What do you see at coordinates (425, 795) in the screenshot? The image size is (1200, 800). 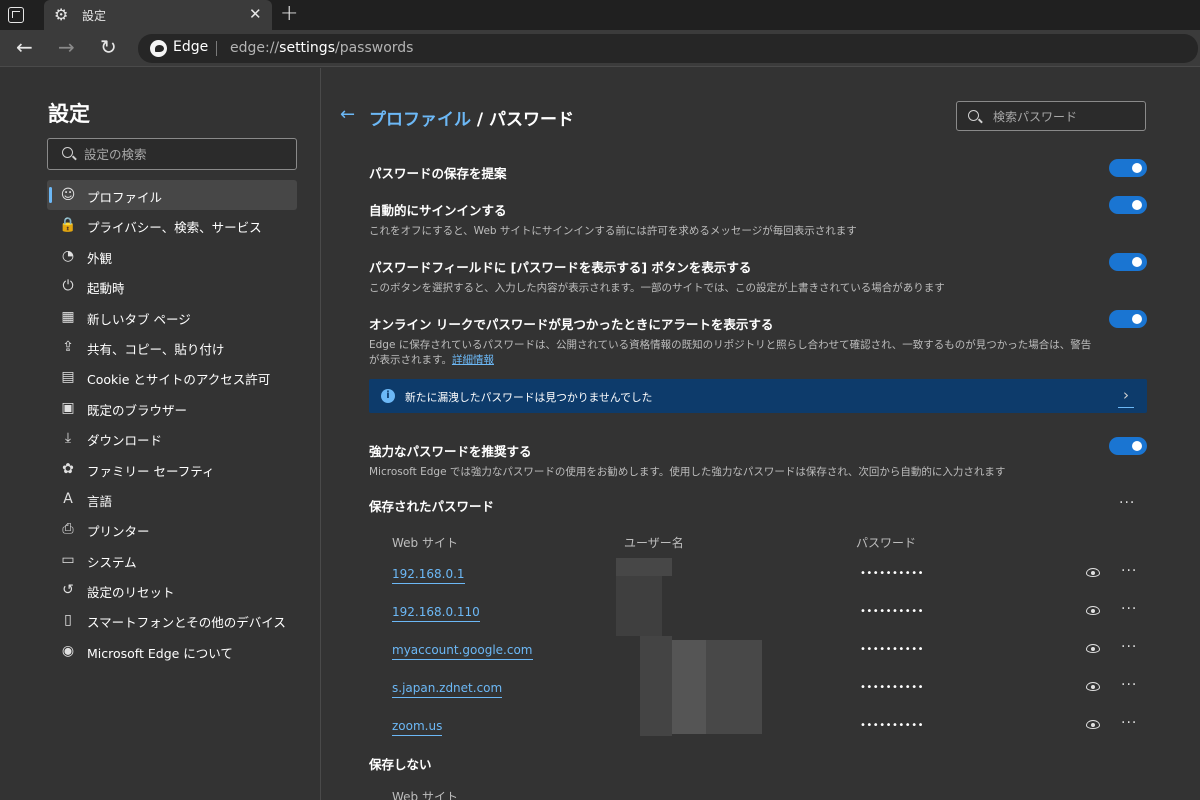 I see `column-header-never-saved-site: Web サイト` at bounding box center [425, 795].